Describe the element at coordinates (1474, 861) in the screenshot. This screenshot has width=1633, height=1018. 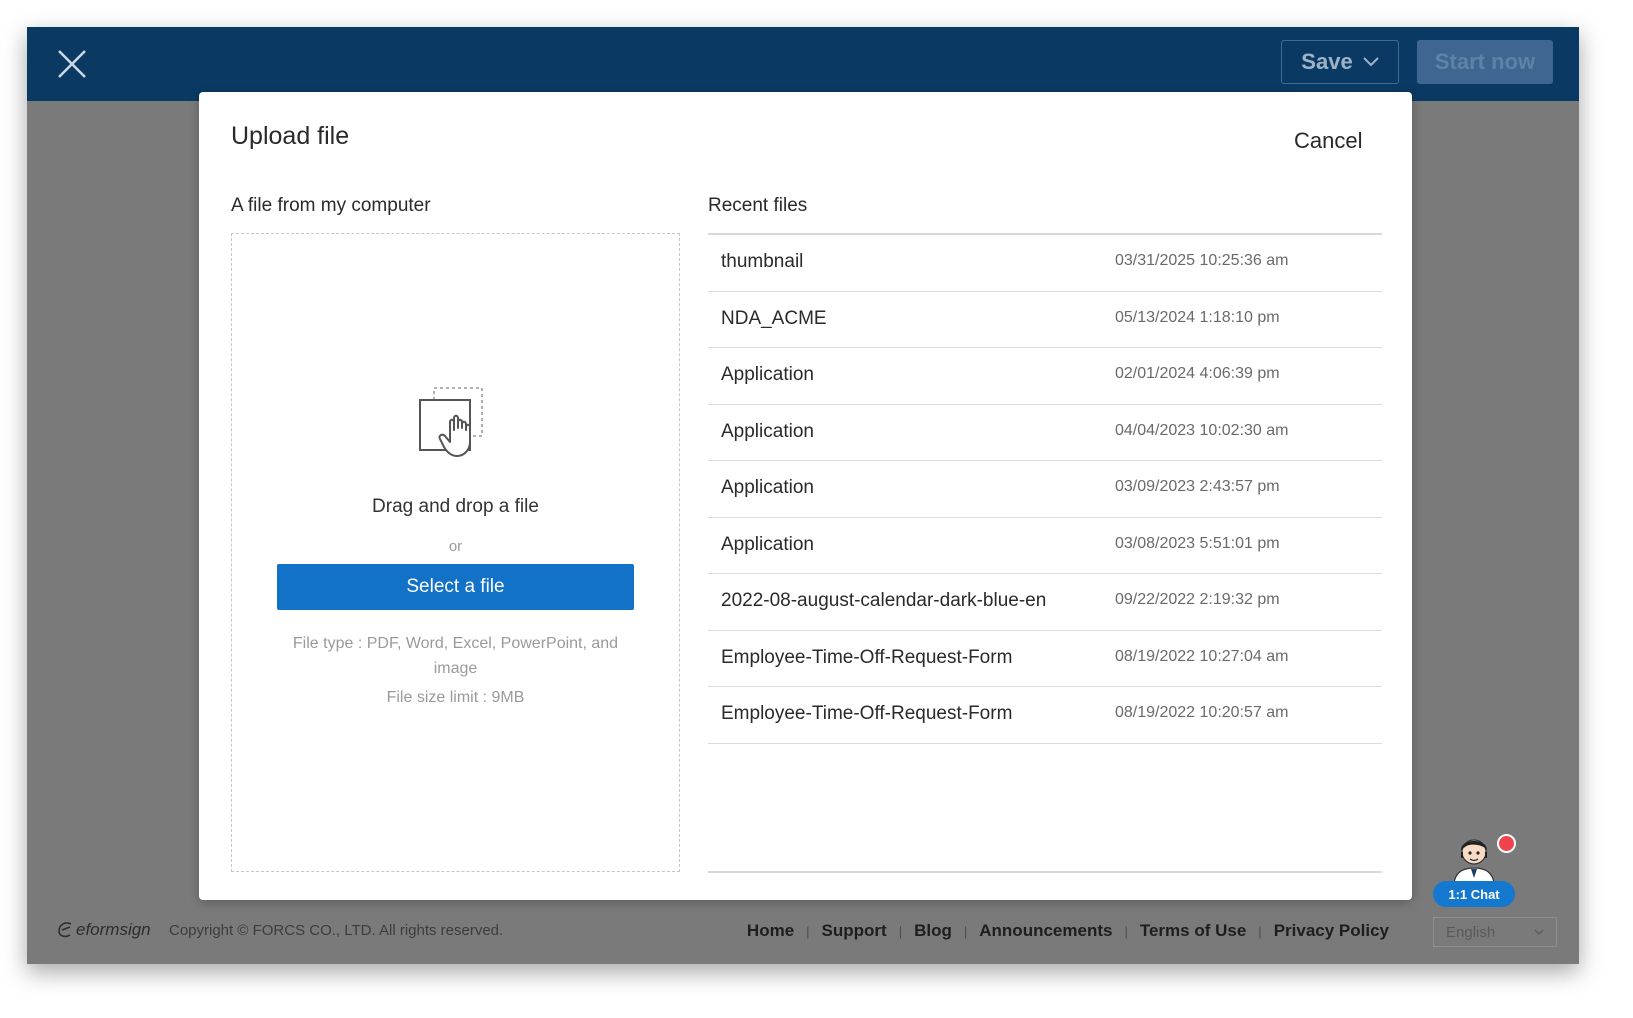
I see `chat-agent-avatar-icon` at that location.